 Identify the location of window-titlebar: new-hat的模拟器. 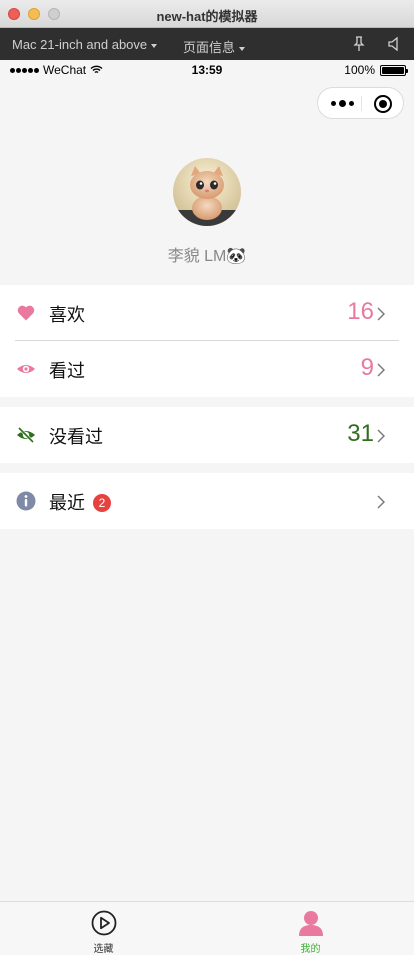
(207, 14).